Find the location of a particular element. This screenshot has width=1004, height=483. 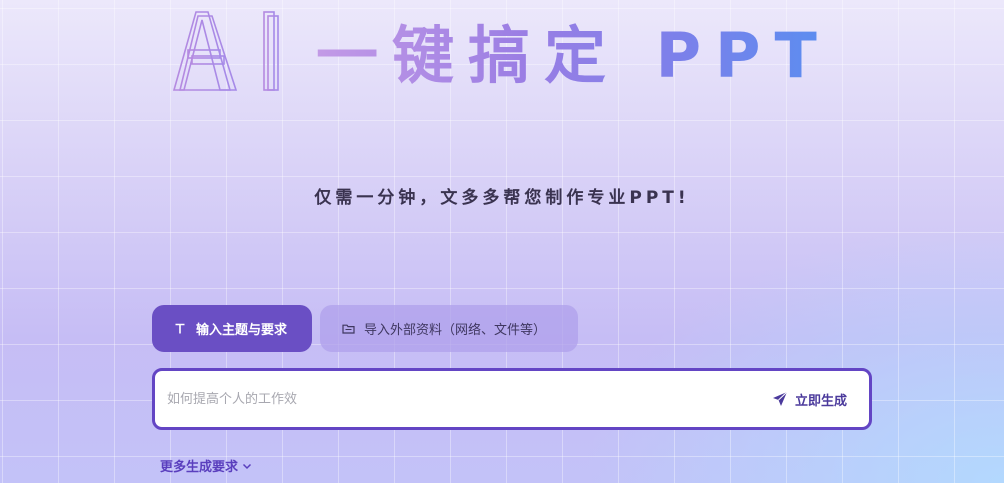

hero-title: 一键搞定 PPT is located at coordinates (573, 55).